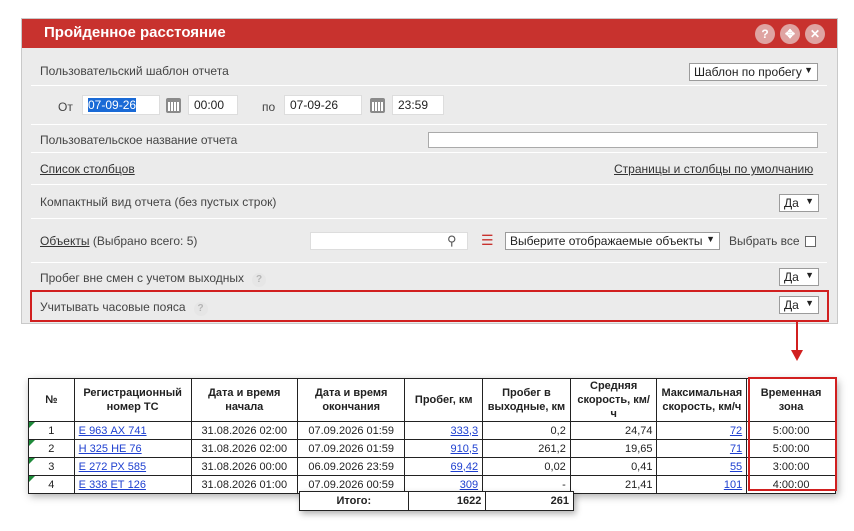  Describe the element at coordinates (465, 431) in the screenshot. I see `mileage-link: 333,3` at that location.